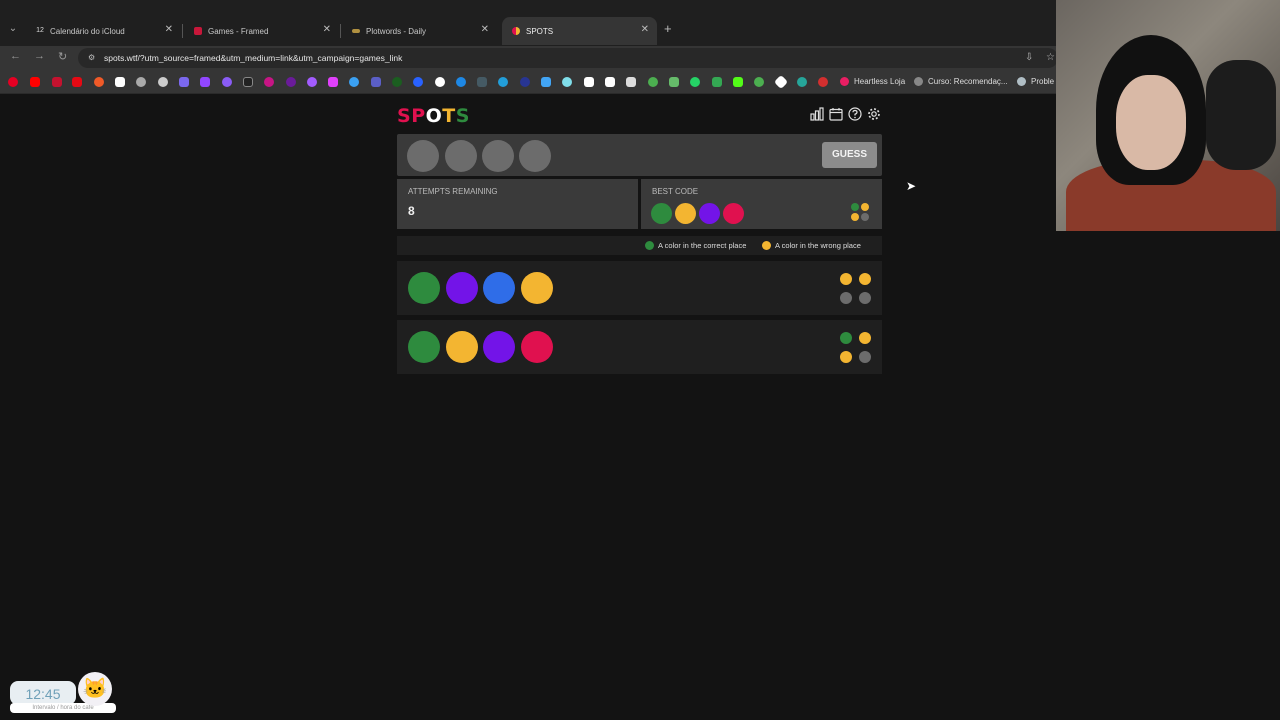  What do you see at coordinates (649, 245) in the screenshot?
I see `green-dot-icon` at bounding box center [649, 245].